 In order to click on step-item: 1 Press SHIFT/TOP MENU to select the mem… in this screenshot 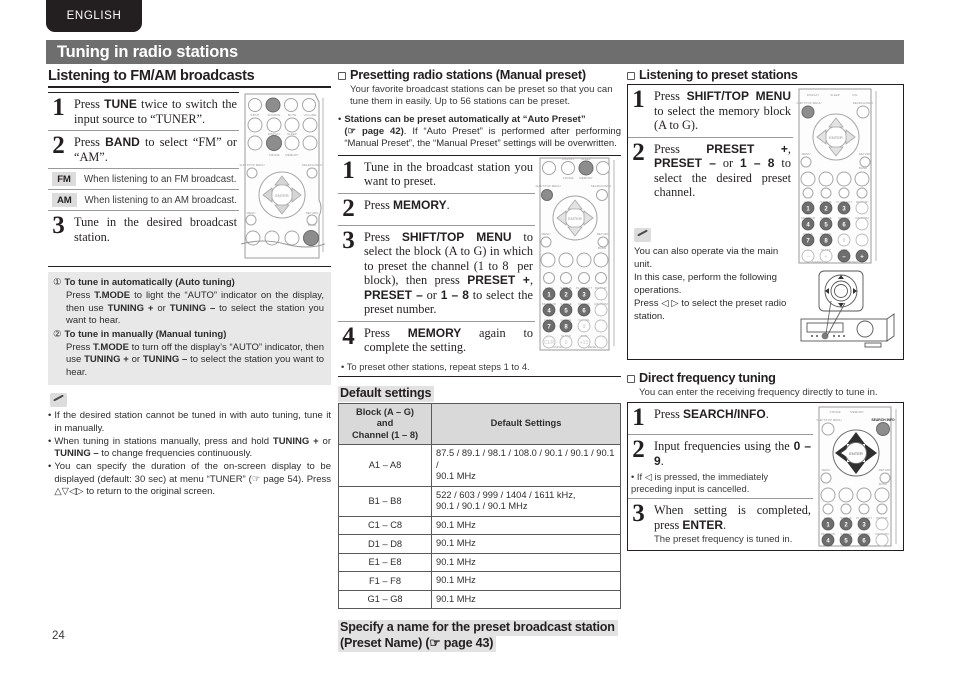, I will do `click(710, 111)`.